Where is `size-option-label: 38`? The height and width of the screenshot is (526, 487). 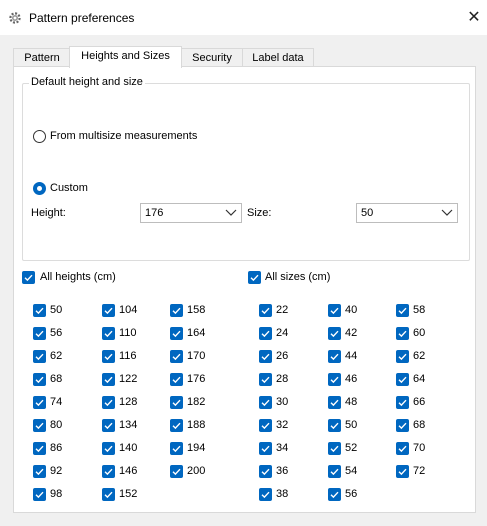
size-option-label: 38 is located at coordinates (282, 494).